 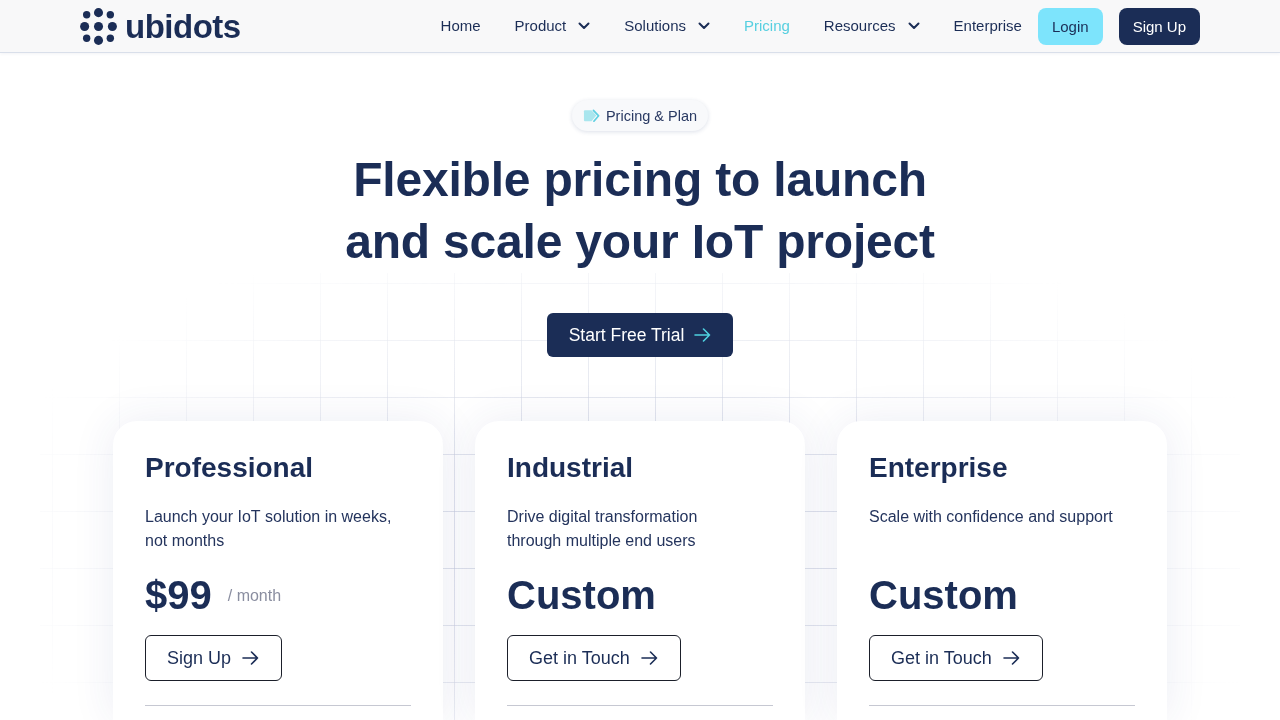 I want to click on plan-price: $99, so click(x=178, y=595).